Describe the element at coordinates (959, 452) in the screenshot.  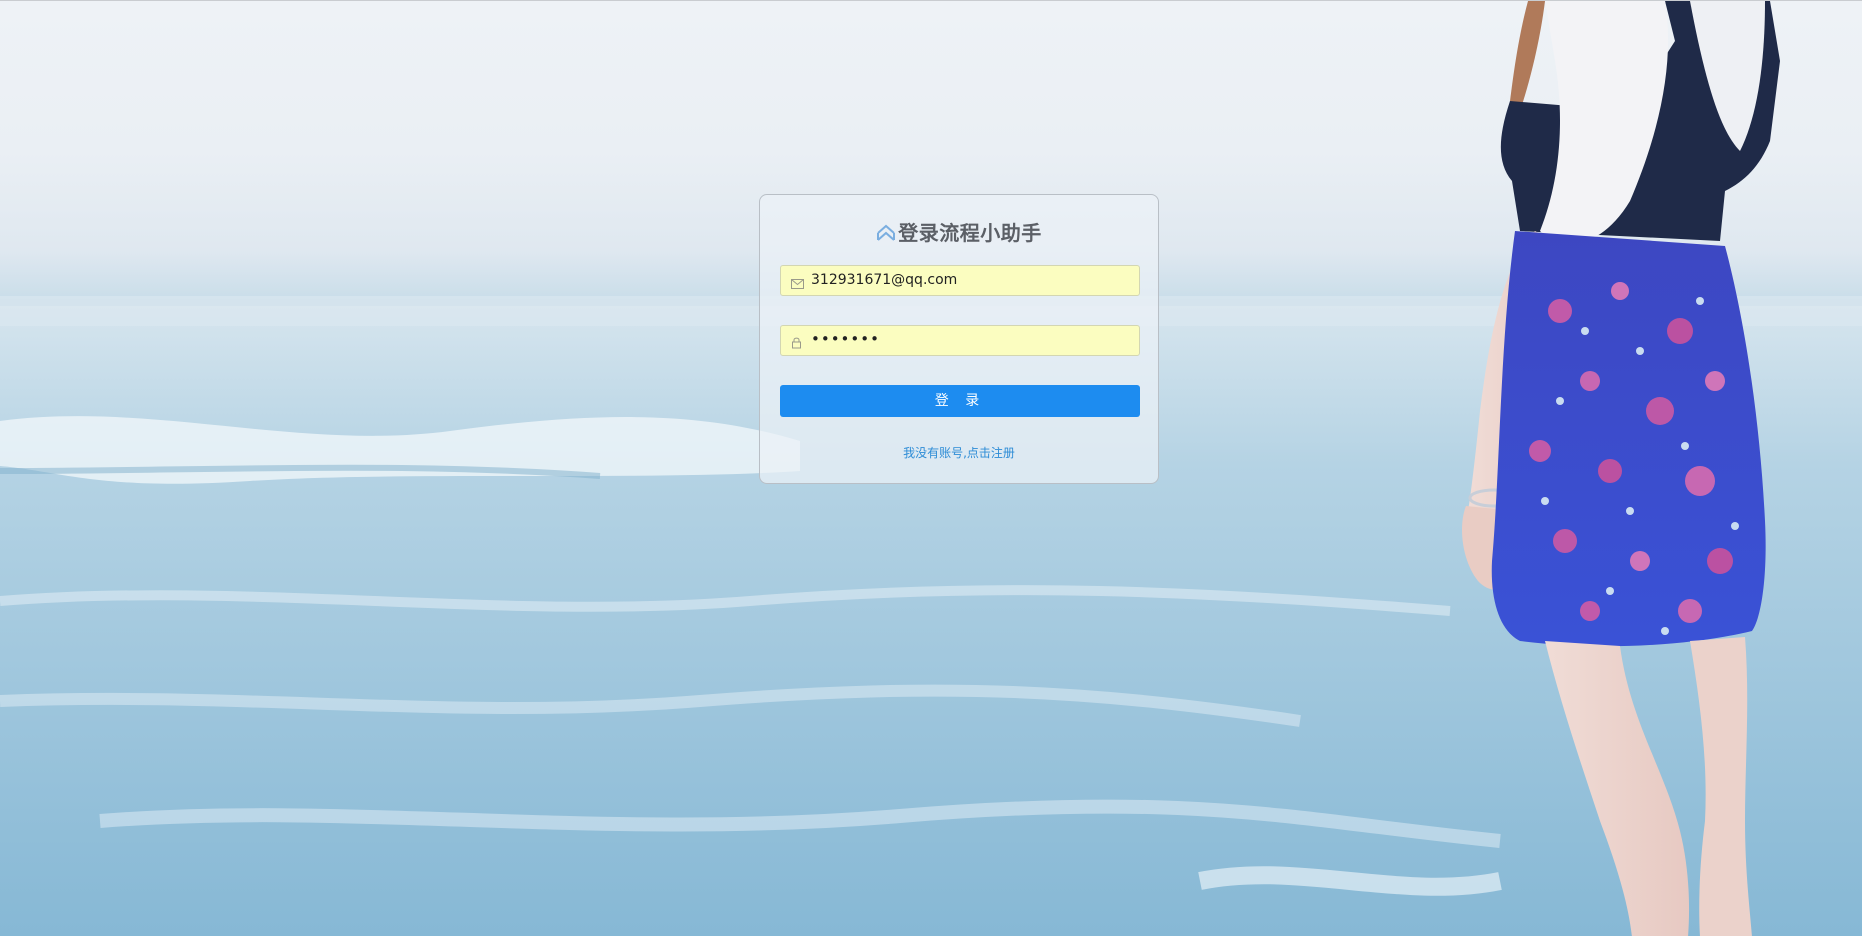
I see `register-link: 我没有账号,点击注册` at that location.